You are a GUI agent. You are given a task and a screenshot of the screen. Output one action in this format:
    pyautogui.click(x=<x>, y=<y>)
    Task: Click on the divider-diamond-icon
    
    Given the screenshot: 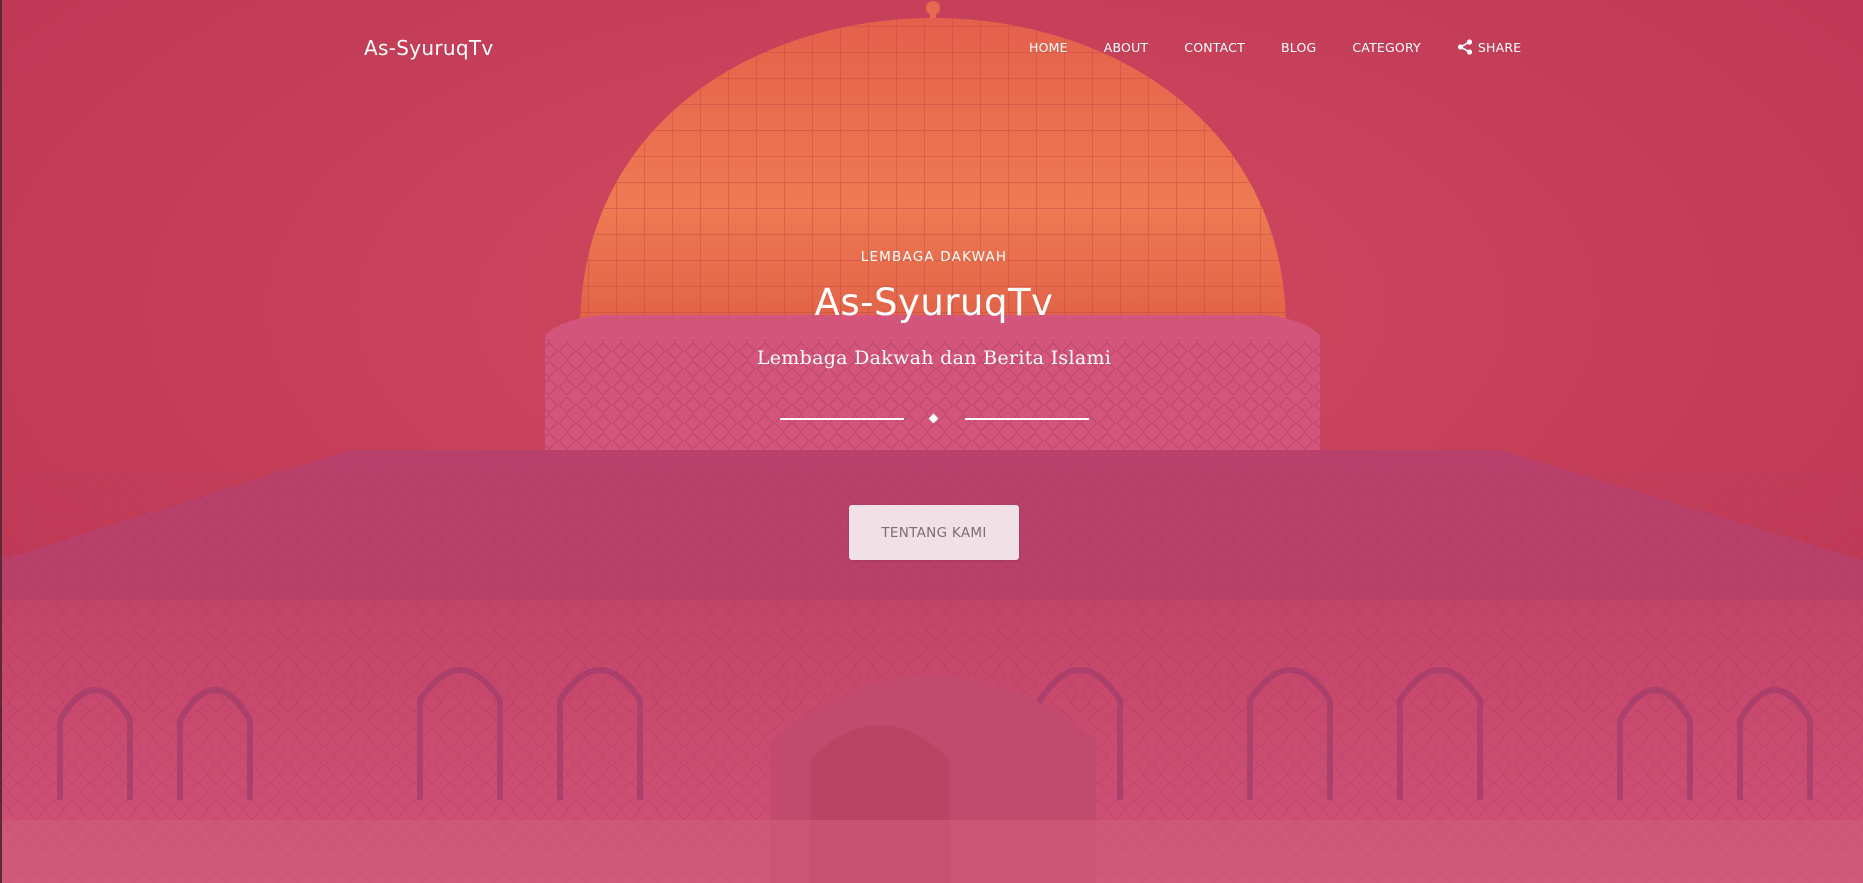 What is the action you would take?
    pyautogui.click(x=933, y=418)
    